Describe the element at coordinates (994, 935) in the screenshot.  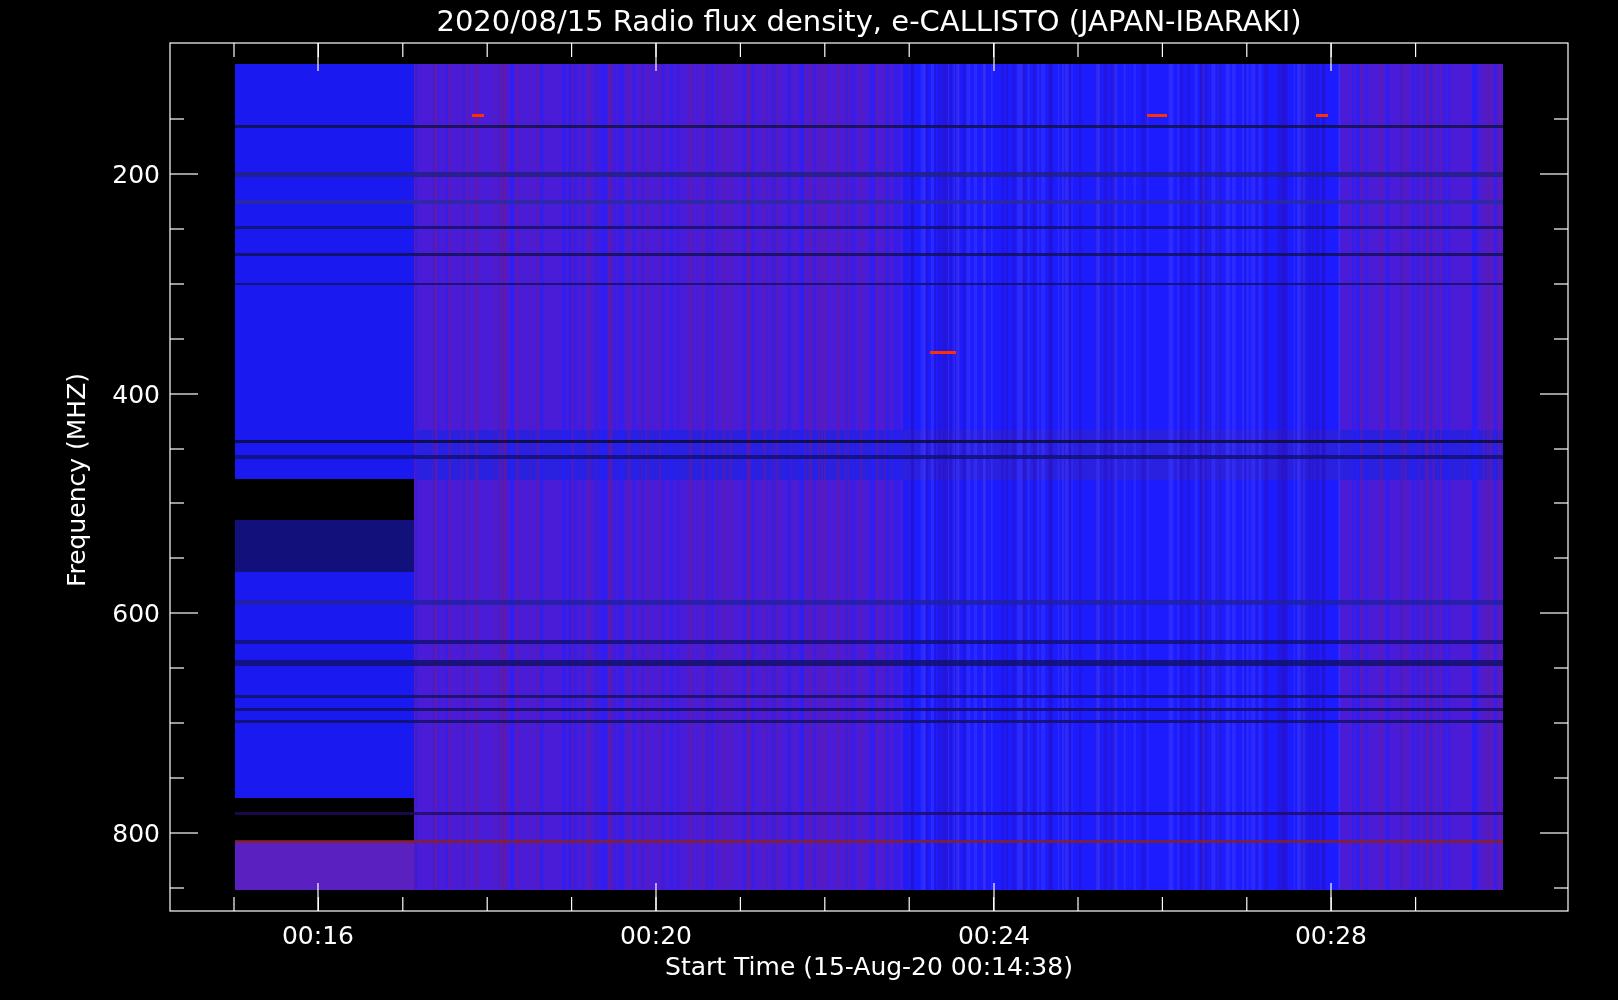
I see `x-tick-label: 00:24` at that location.